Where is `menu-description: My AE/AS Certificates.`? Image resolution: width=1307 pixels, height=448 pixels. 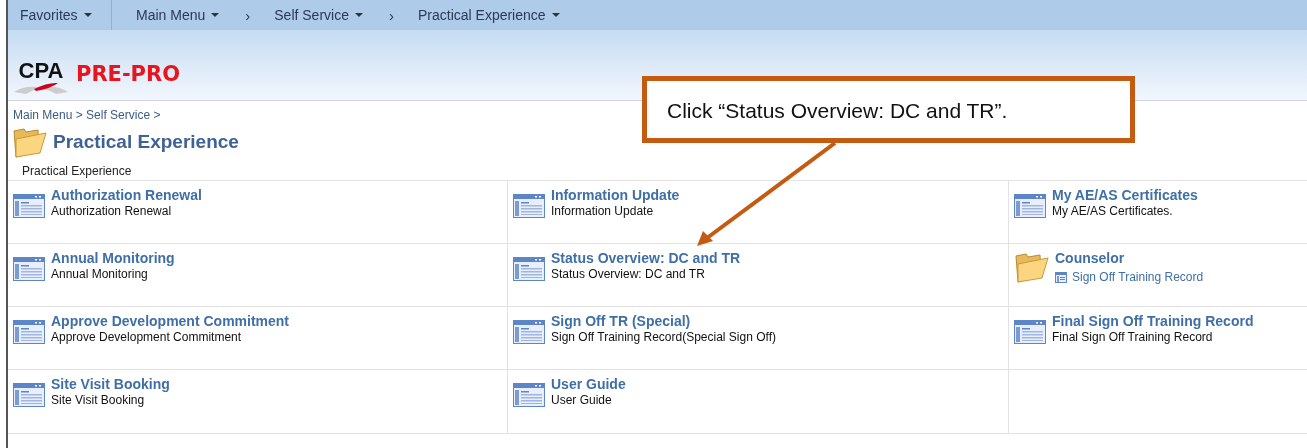 menu-description: My AE/AS Certificates. is located at coordinates (1113, 211).